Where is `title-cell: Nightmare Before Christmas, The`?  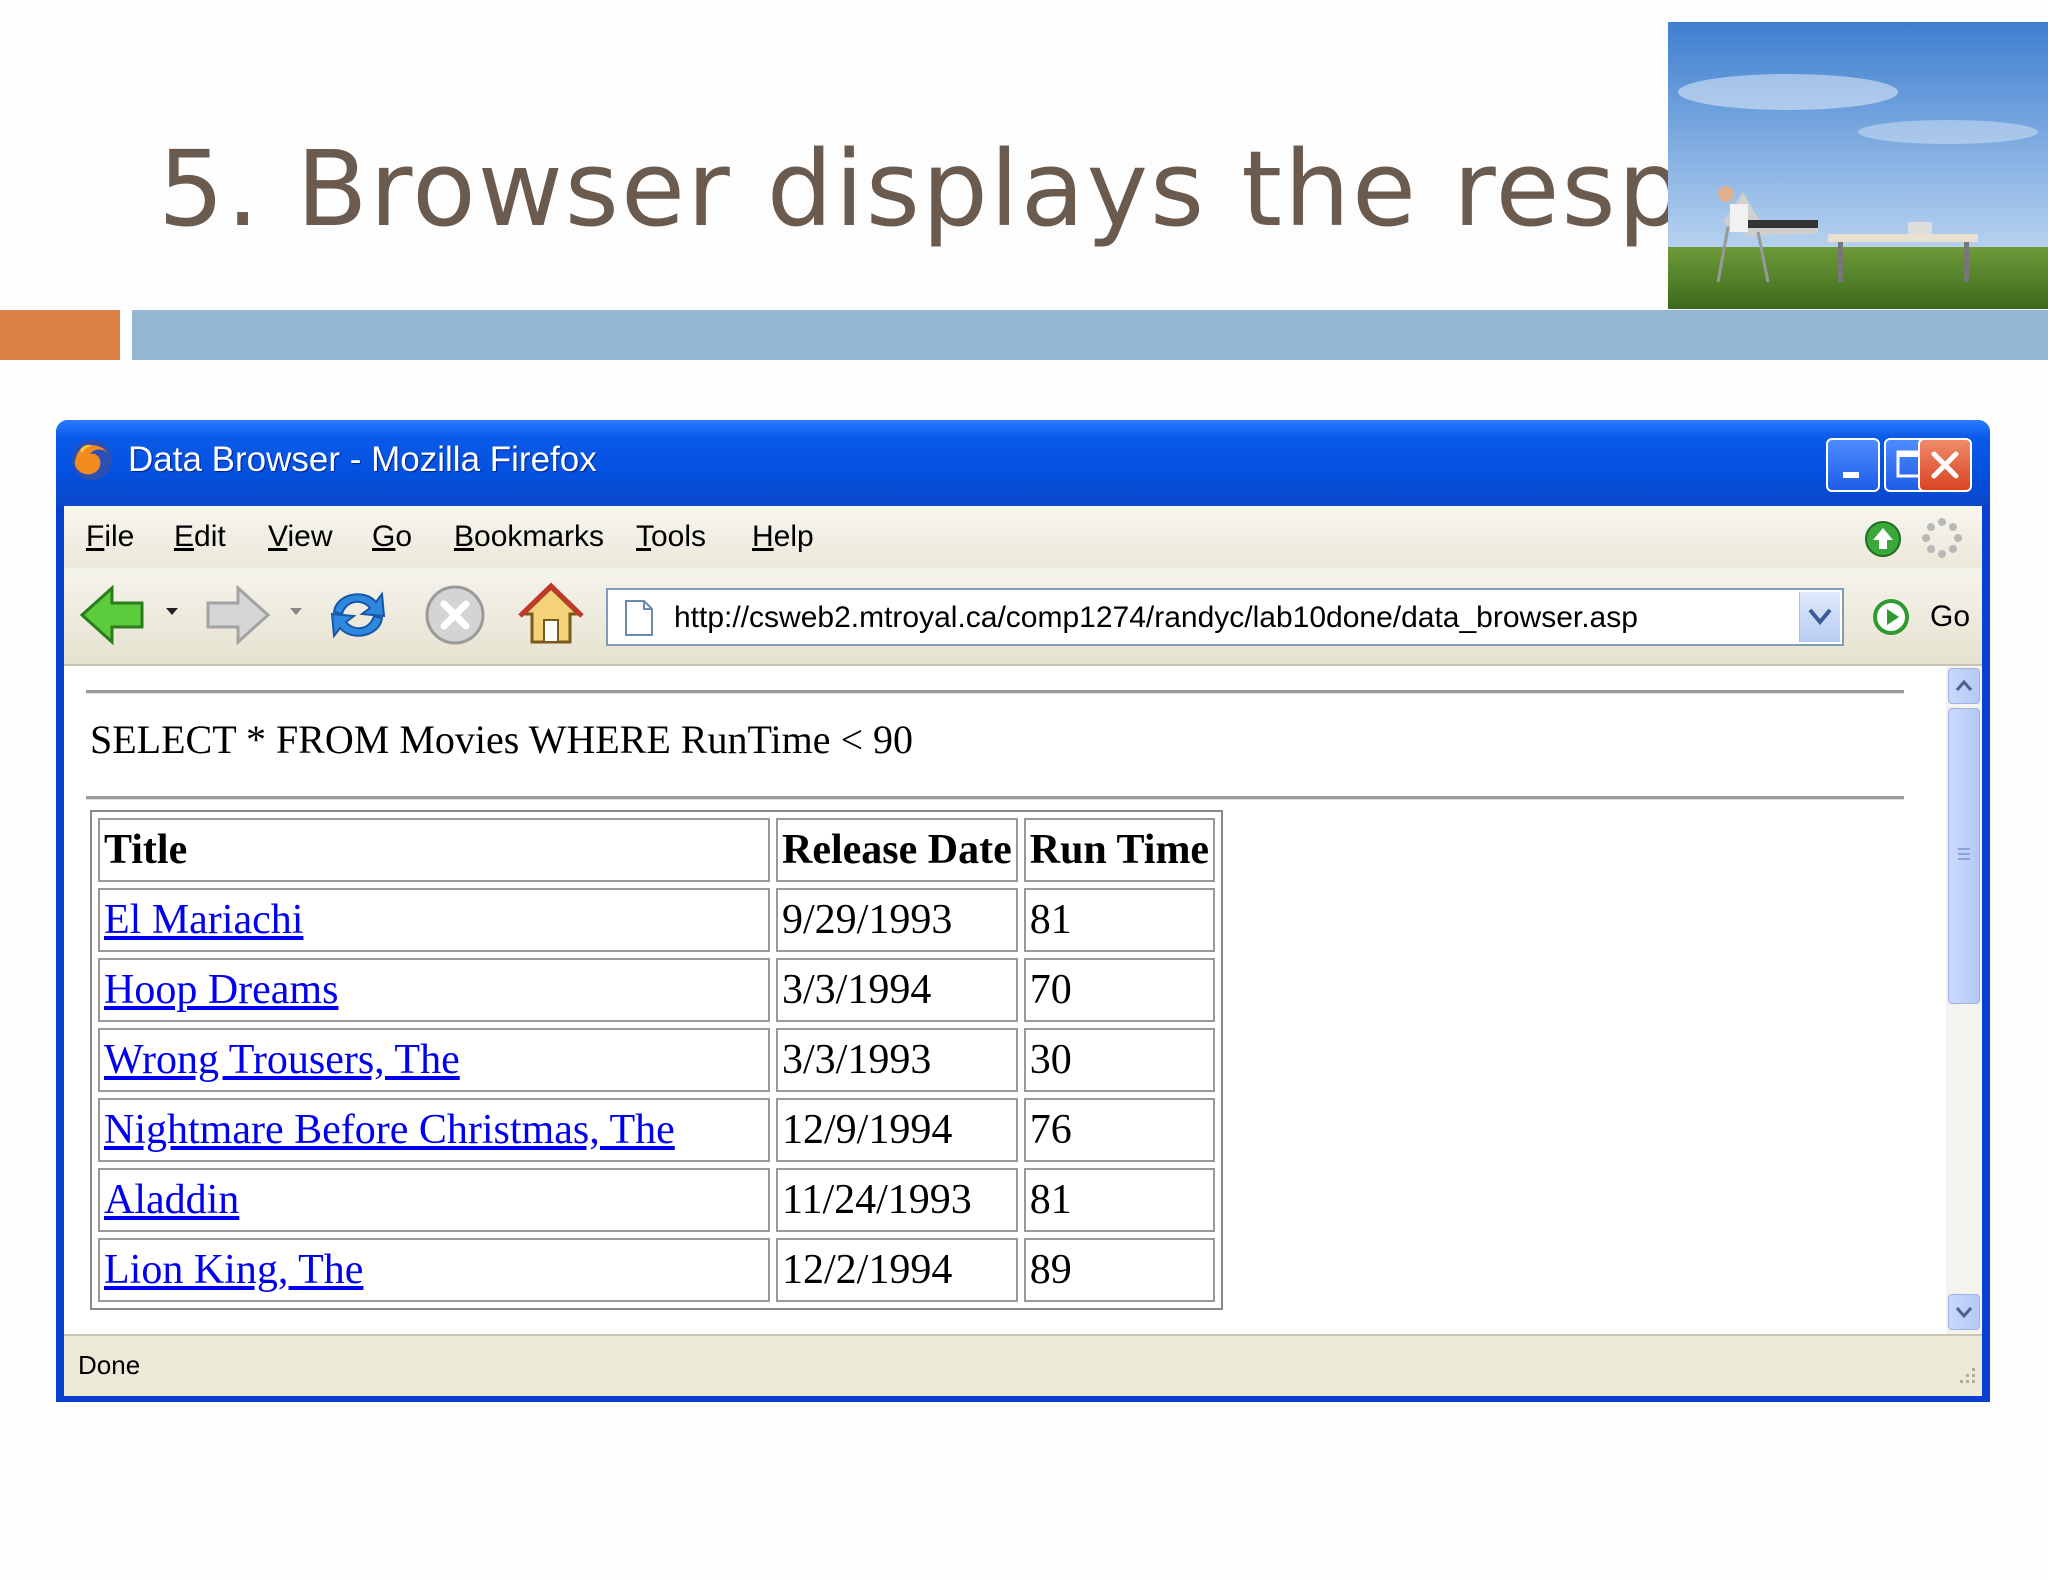 title-cell: Nightmare Before Christmas, The is located at coordinates (434, 1130).